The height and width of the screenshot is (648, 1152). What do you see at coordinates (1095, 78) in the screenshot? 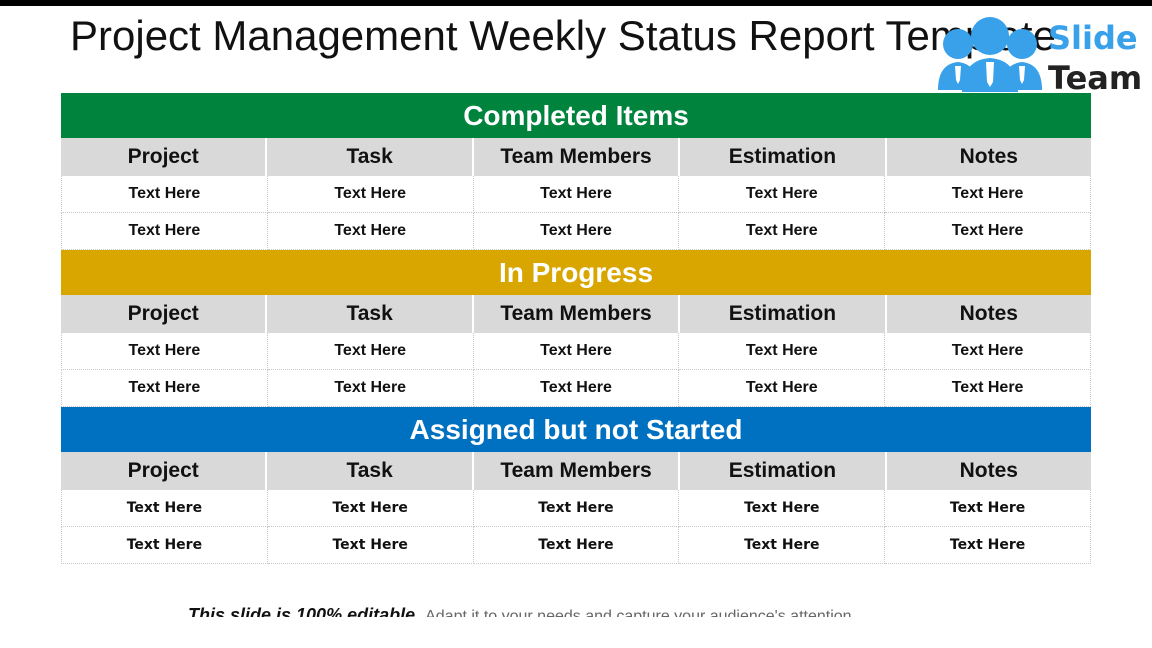
I see `logo-text-team: Team` at bounding box center [1095, 78].